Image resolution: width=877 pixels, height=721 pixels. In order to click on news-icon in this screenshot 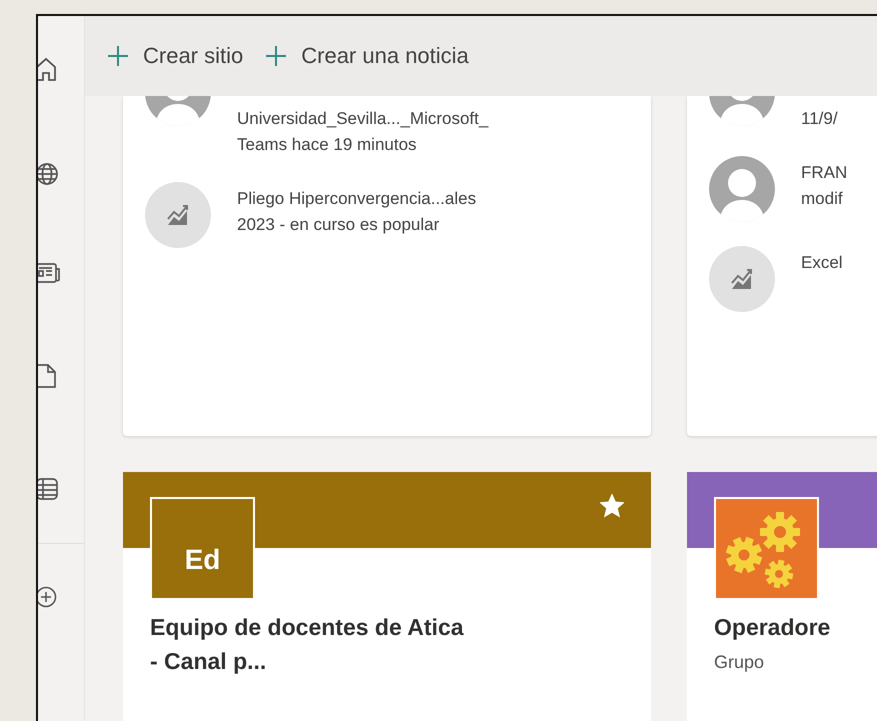, I will do `click(49, 273)`.